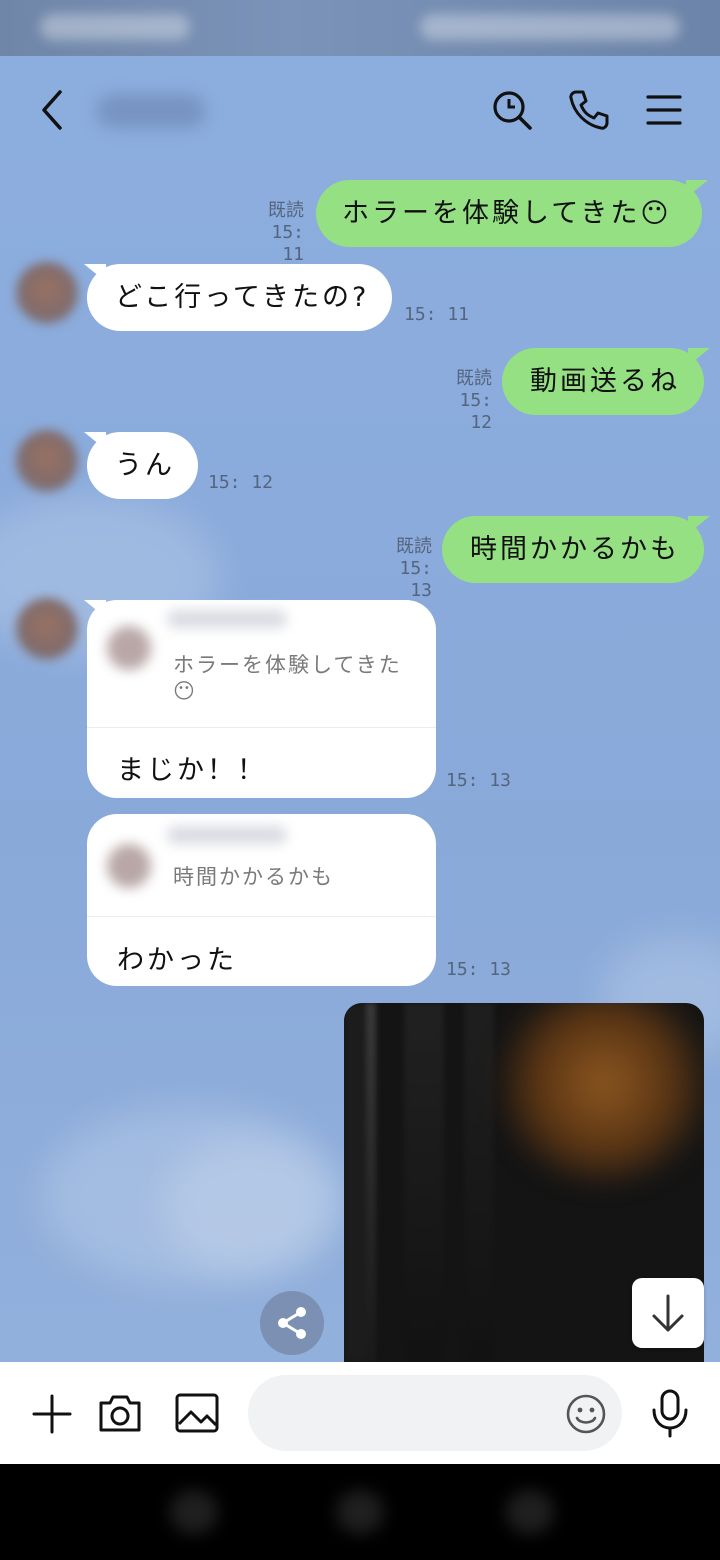 This screenshot has height=1560, width=720. I want to click on status-bar, so click(360, 28).